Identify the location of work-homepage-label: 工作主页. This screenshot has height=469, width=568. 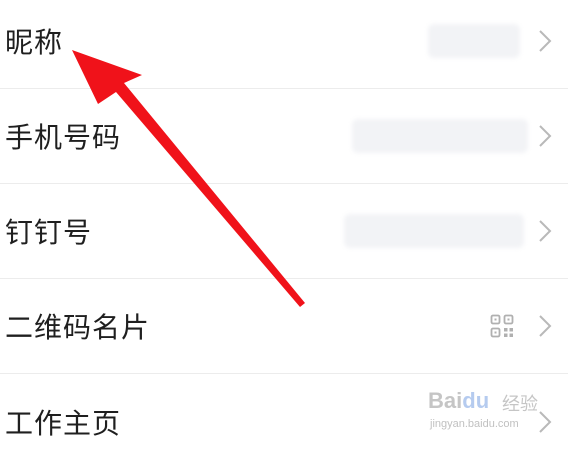
(63, 423).